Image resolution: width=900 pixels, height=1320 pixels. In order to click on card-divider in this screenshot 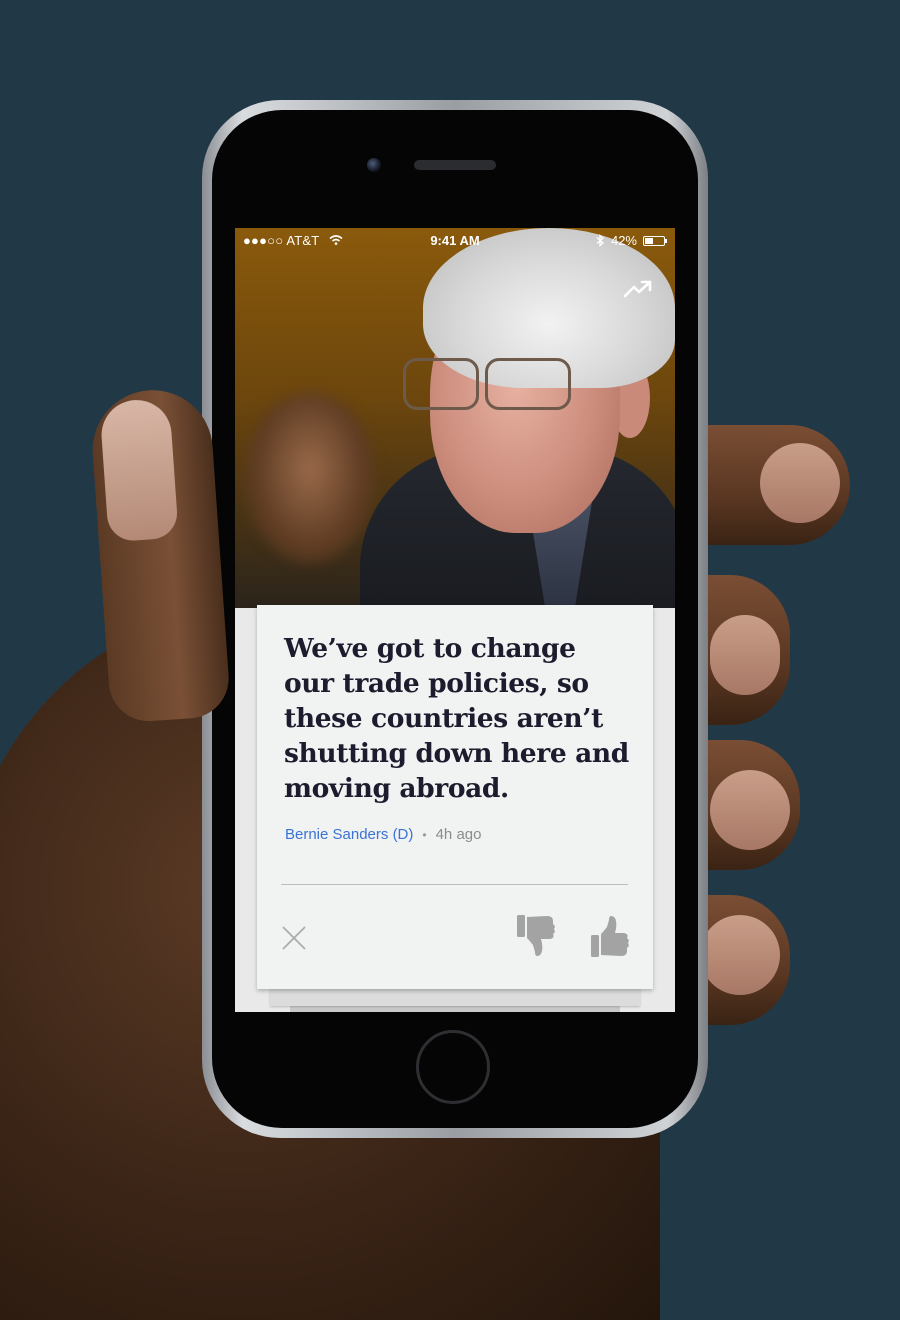, I will do `click(454, 884)`.